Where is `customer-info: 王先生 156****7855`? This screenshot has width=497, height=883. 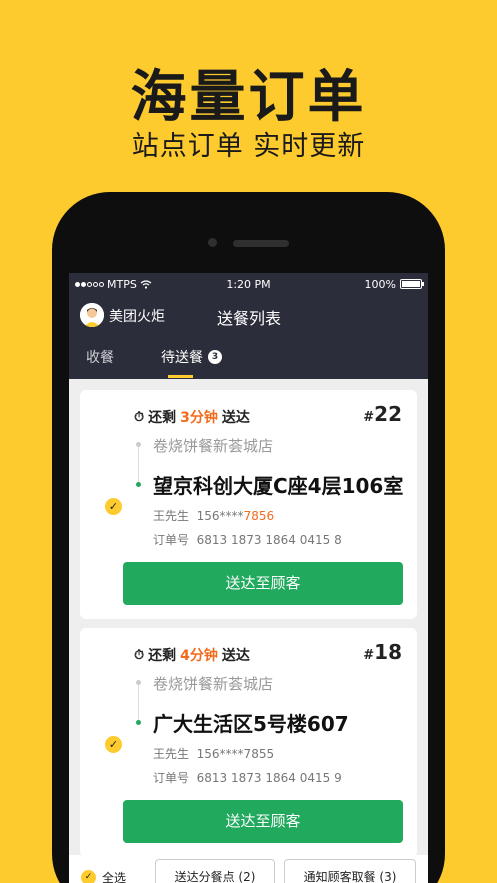 customer-info: 王先生 156****7855 is located at coordinates (213, 753).